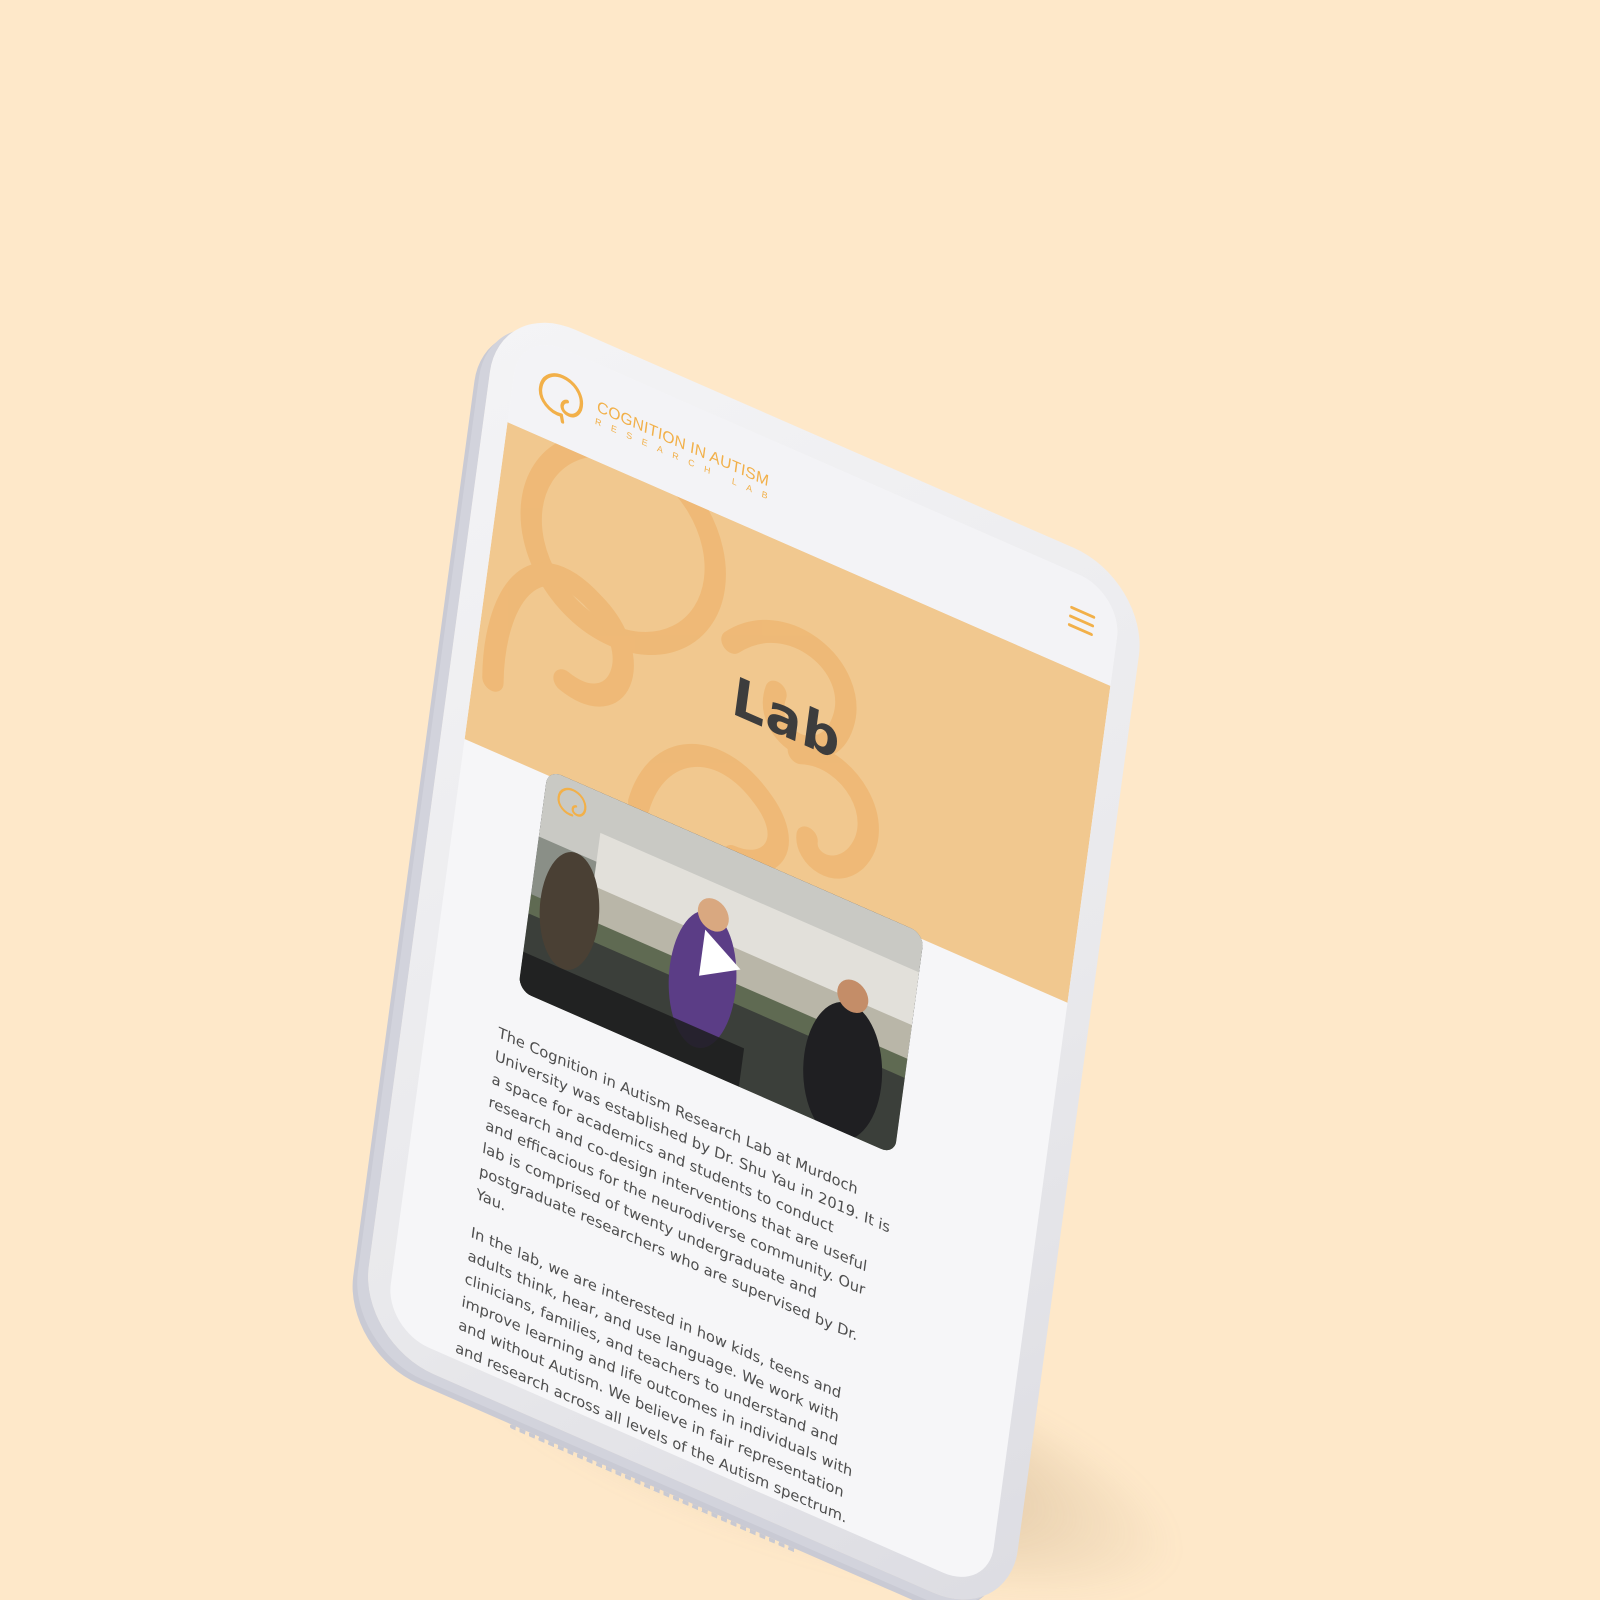 The height and width of the screenshot is (1600, 1600). What do you see at coordinates (560, 398) in the screenshot?
I see `brain-logo-icon` at bounding box center [560, 398].